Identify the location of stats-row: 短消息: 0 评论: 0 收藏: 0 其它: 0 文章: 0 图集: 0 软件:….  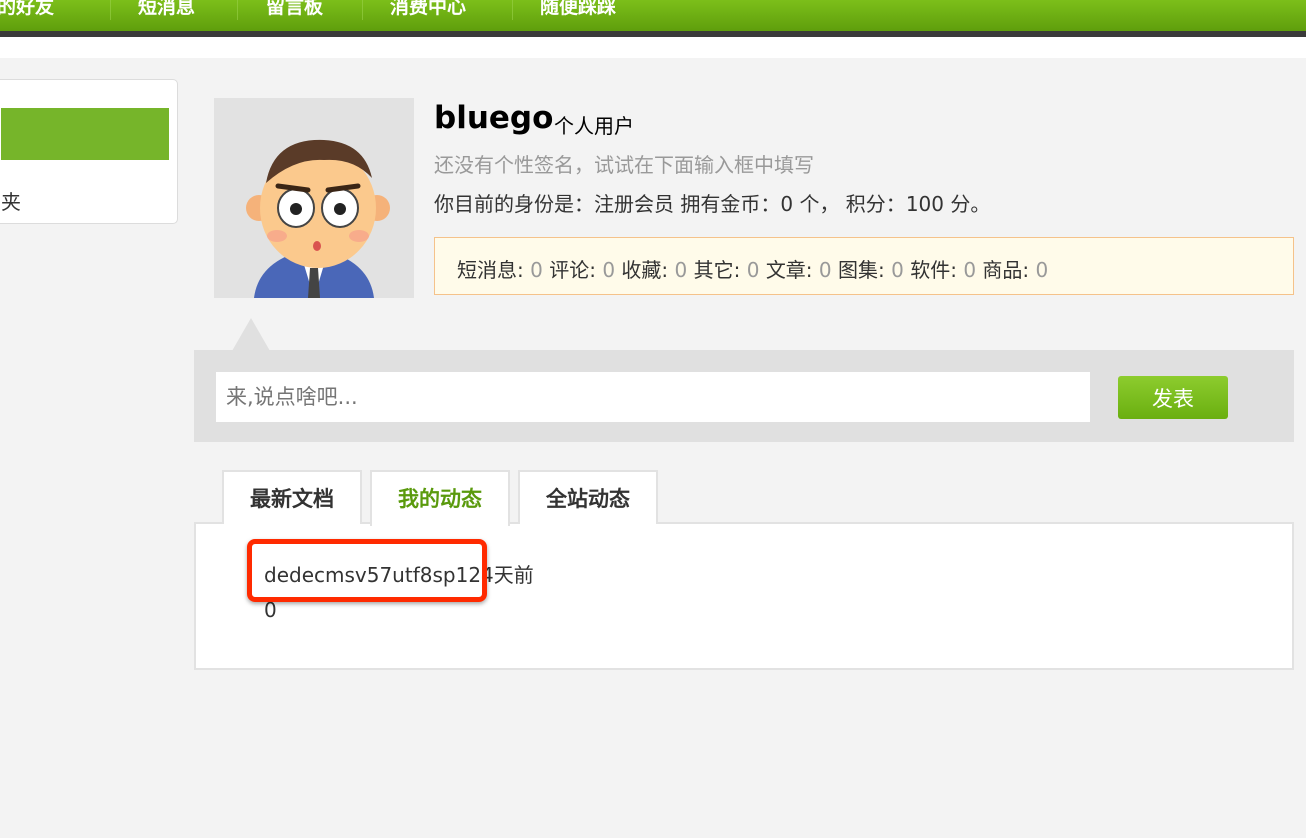
(752, 268).